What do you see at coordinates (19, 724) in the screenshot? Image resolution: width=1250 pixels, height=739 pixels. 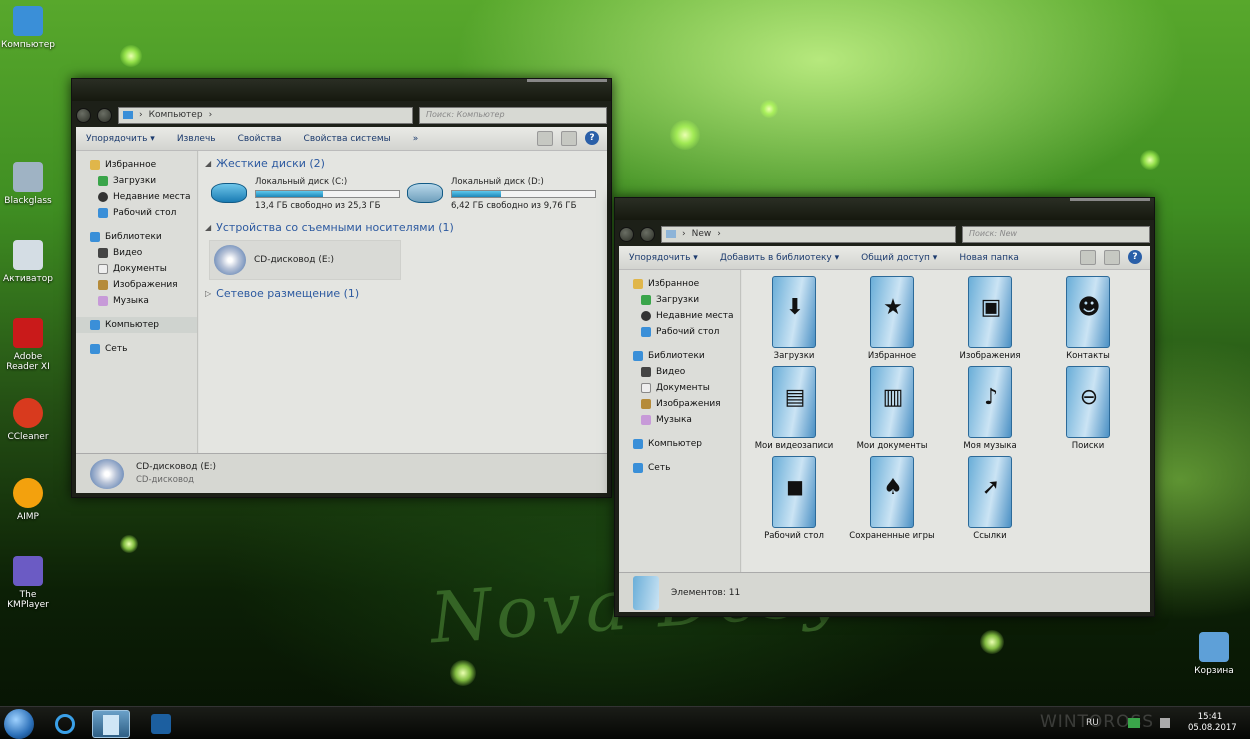 I see `start-button` at bounding box center [19, 724].